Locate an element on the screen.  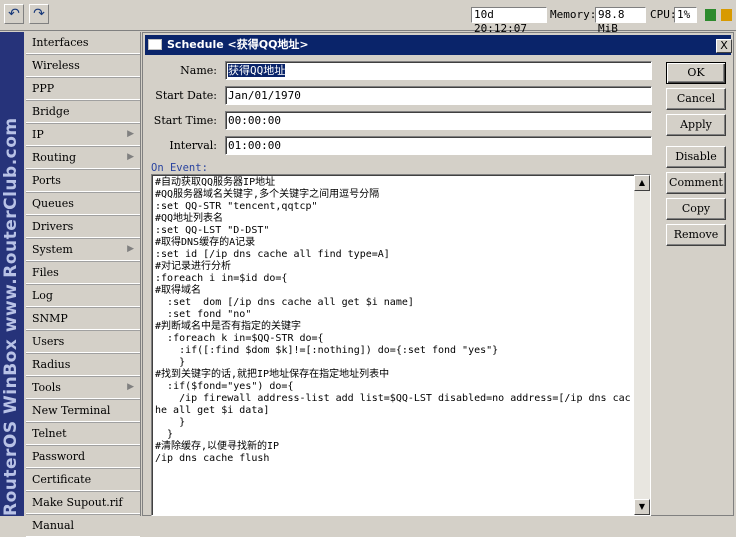
menu-item-label: Wireless is located at coordinates (56, 65).